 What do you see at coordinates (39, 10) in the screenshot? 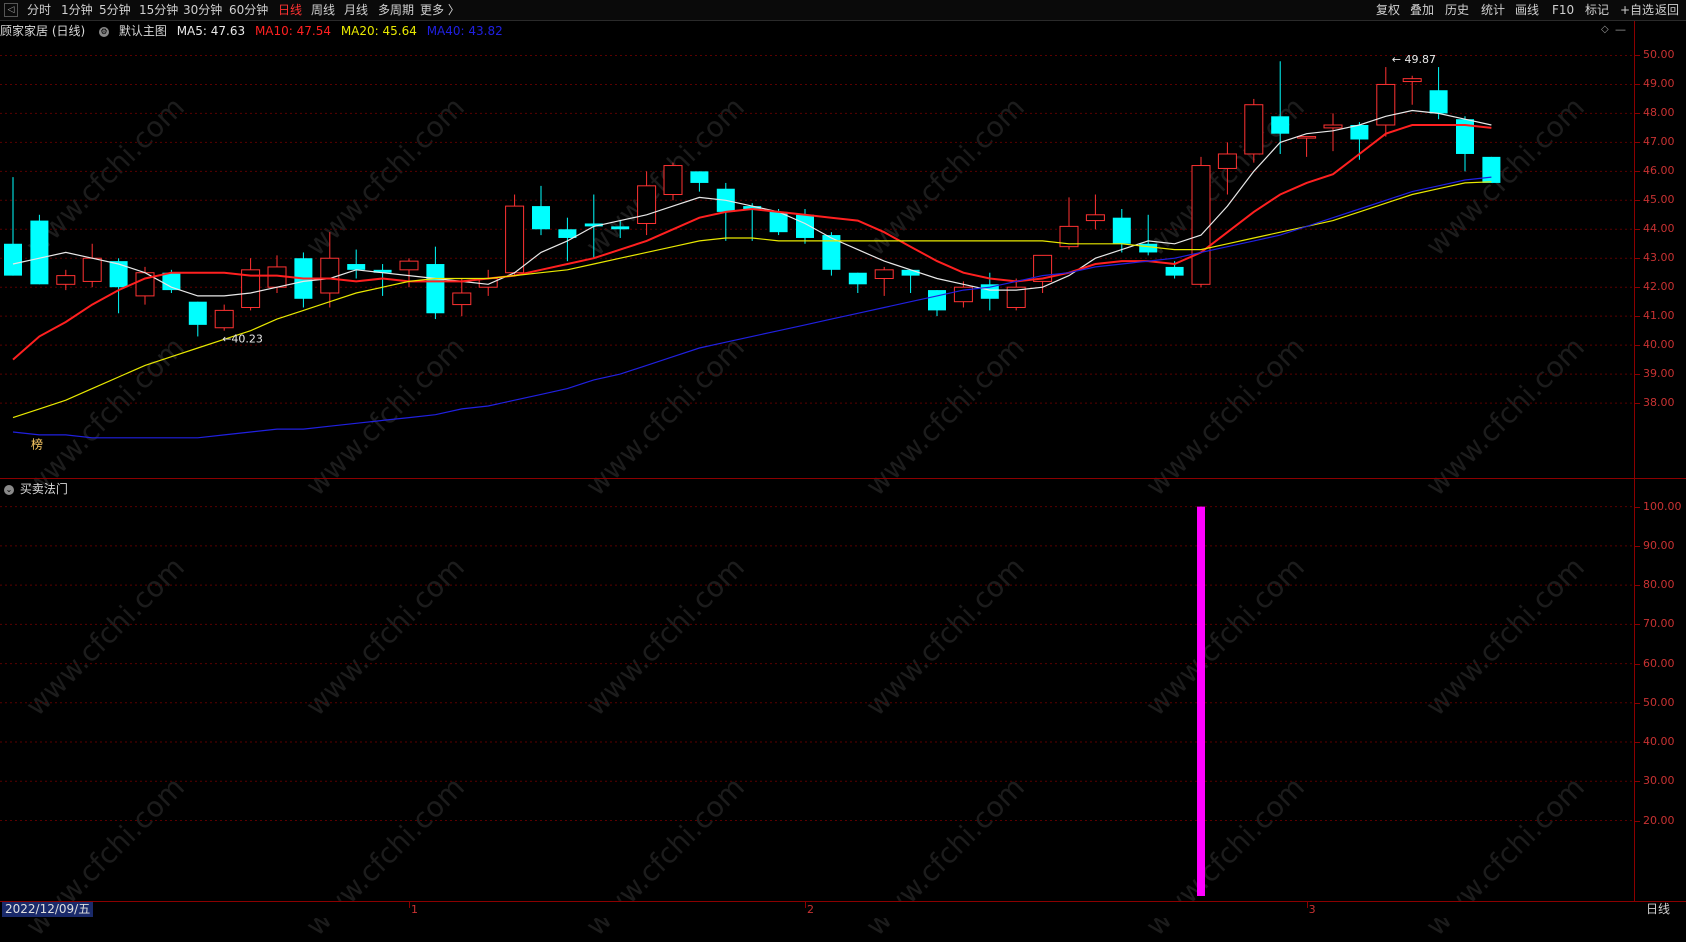
I see `period-tab-0: 分时` at bounding box center [39, 10].